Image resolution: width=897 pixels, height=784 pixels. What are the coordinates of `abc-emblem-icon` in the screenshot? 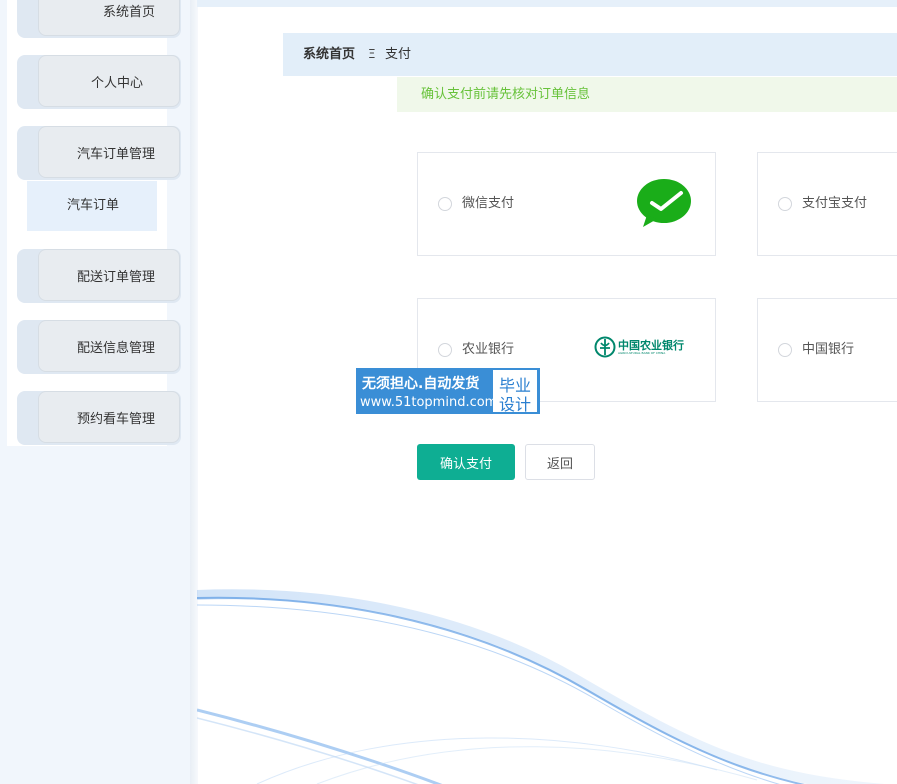 It's located at (605, 347).